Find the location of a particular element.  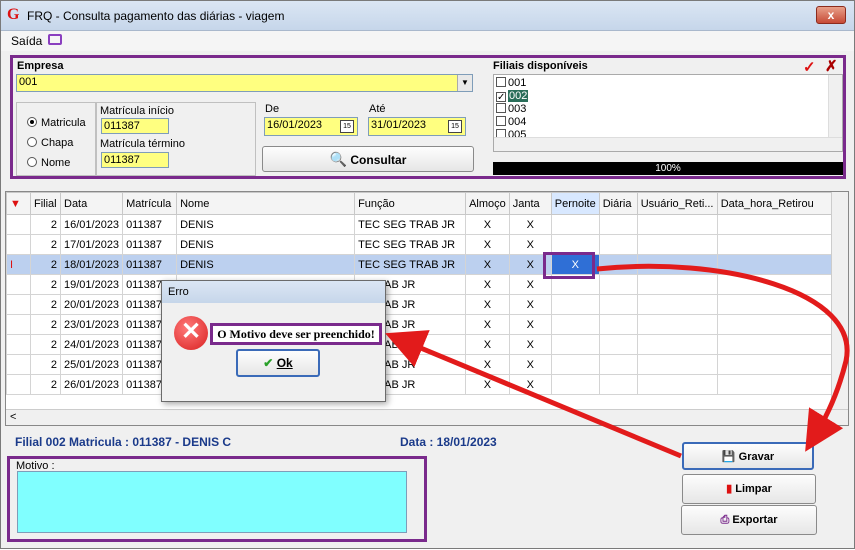

table-row: 2 23/01/2023 011387 G TRAB JR X X is located at coordinates (422, 324).